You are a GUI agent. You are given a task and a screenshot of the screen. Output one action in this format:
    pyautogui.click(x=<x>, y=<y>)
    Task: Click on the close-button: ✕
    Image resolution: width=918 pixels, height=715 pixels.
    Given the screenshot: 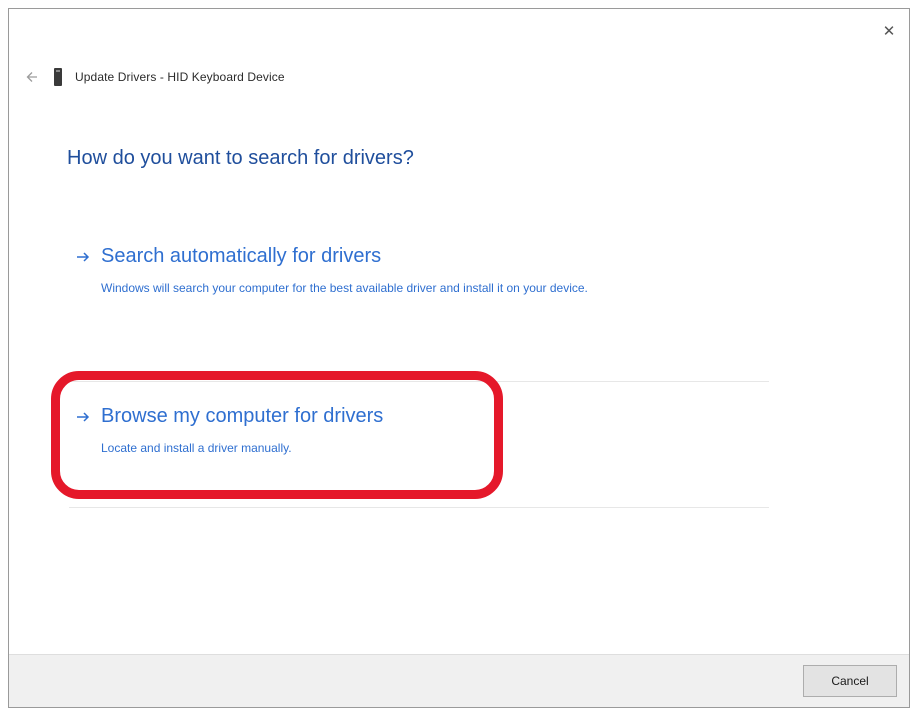 What is the action you would take?
    pyautogui.click(x=889, y=31)
    